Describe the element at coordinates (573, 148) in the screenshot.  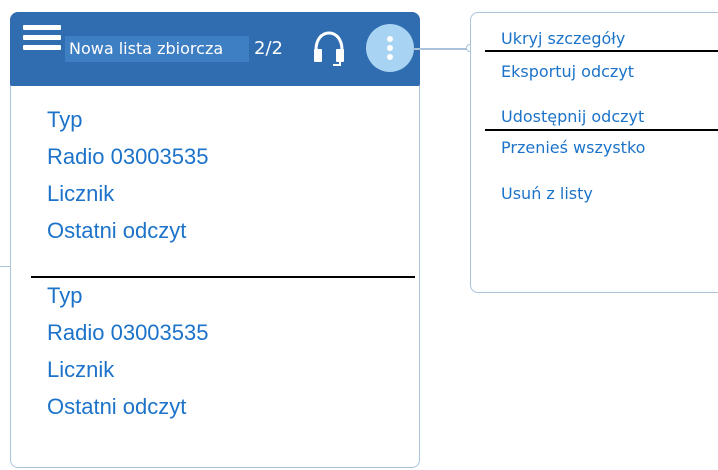
I see `menu-item-move-all: Przenieś wszystko` at that location.